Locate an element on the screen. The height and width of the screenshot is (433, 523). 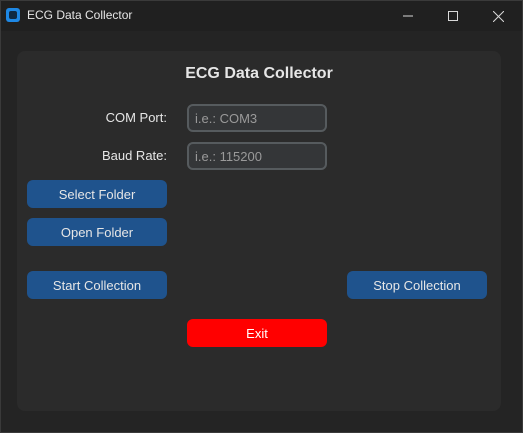
close-button is located at coordinates (498, 16).